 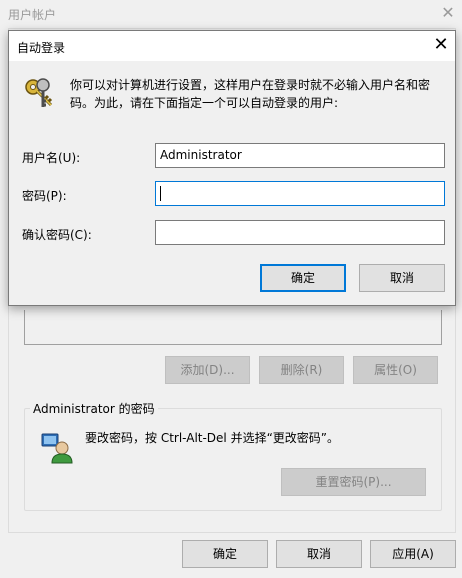 What do you see at coordinates (57, 447) in the screenshot?
I see `user-icon` at bounding box center [57, 447].